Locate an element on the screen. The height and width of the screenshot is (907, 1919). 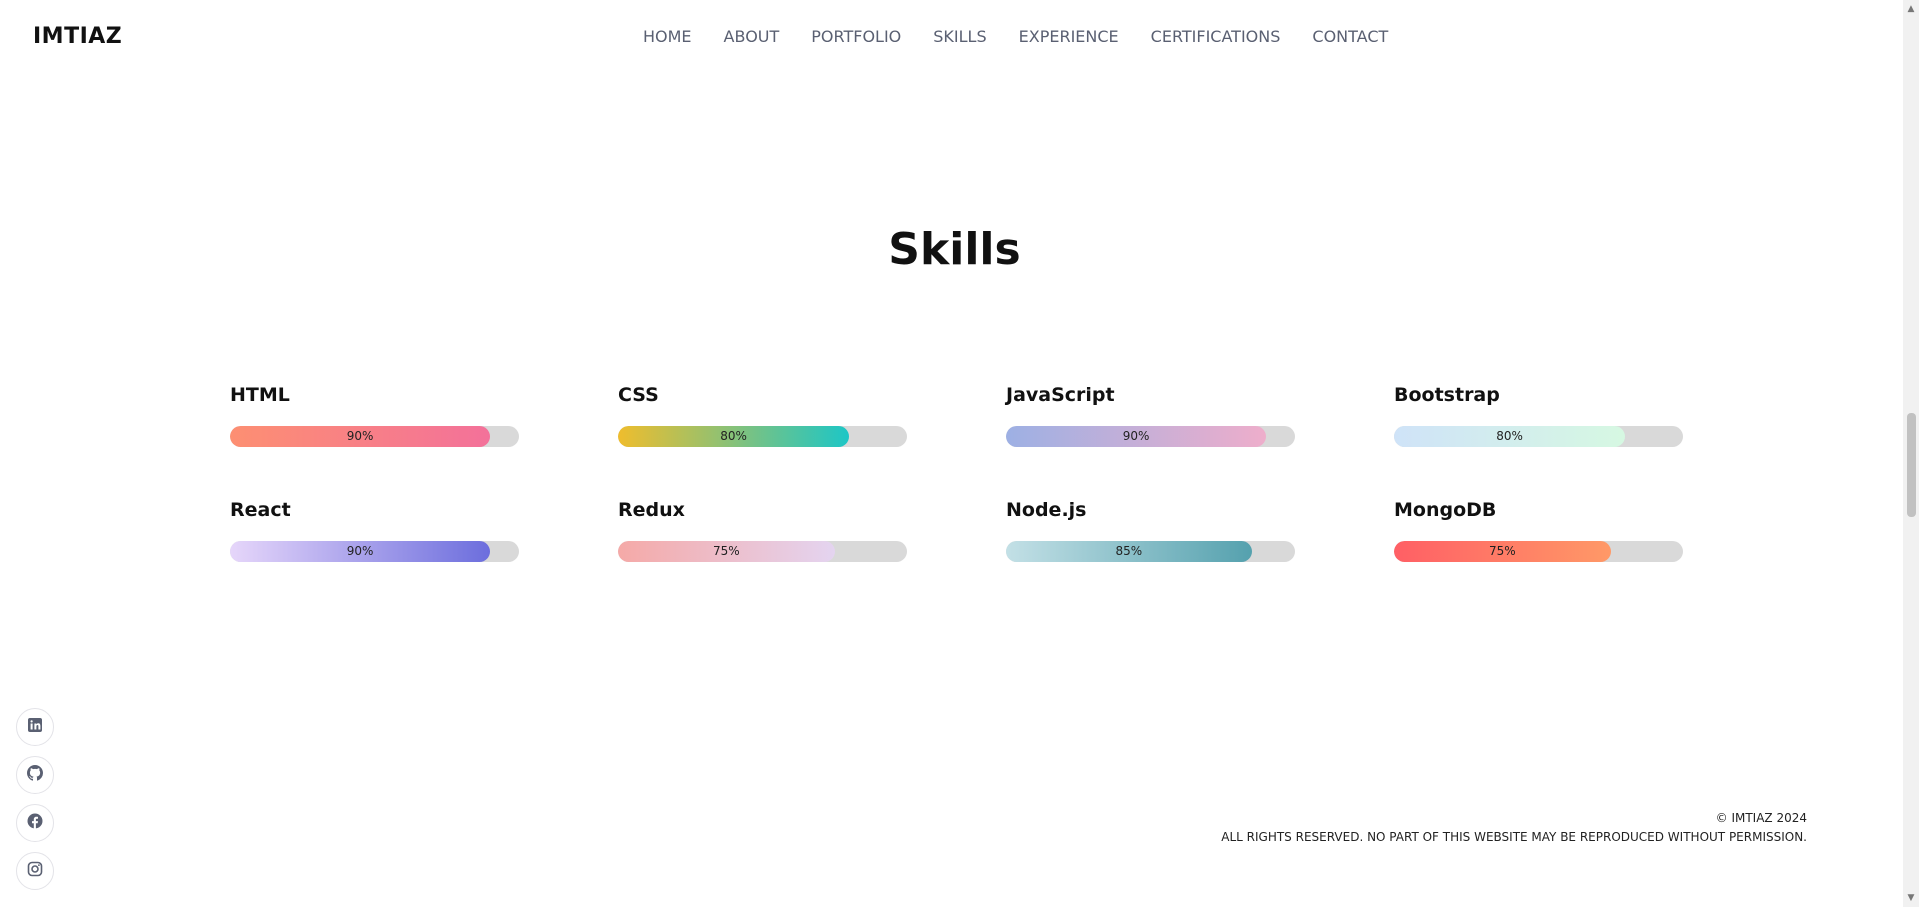
skill-bootstrap: Bootstrap 80% is located at coordinates (1539, 415).